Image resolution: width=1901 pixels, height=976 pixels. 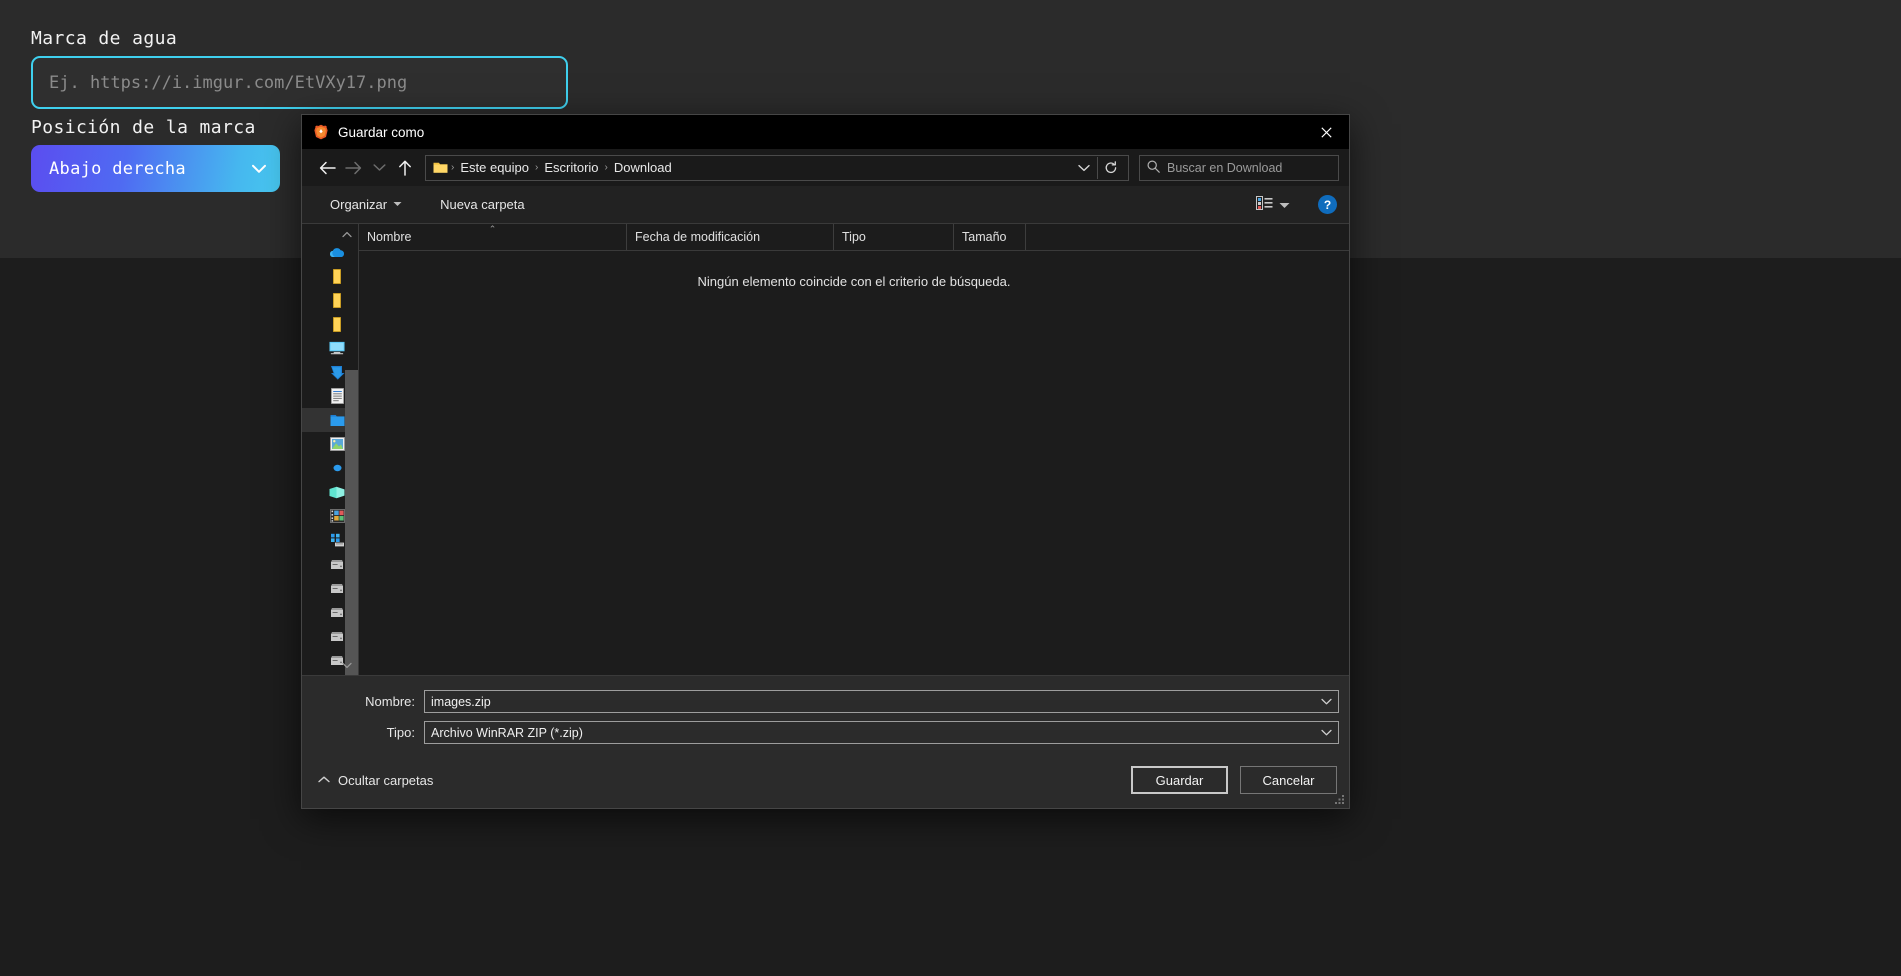 What do you see at coordinates (1179, 780) in the screenshot?
I see `save-button: Guardar` at bounding box center [1179, 780].